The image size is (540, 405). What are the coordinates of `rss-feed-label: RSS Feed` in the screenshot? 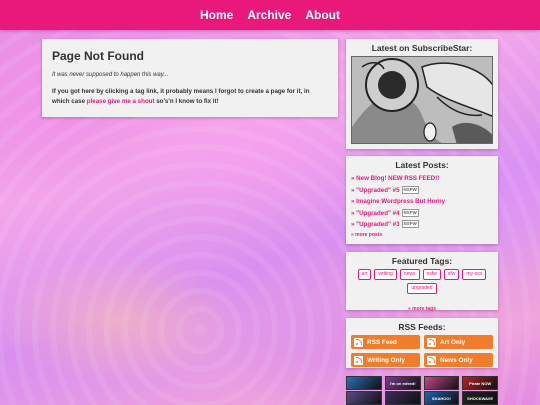 It's located at (382, 342).